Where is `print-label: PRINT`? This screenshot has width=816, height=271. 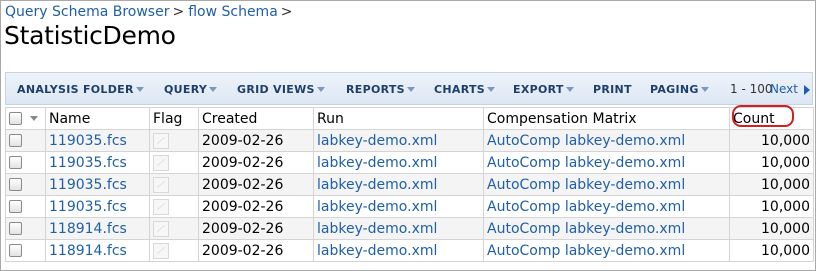
print-label: PRINT is located at coordinates (612, 89).